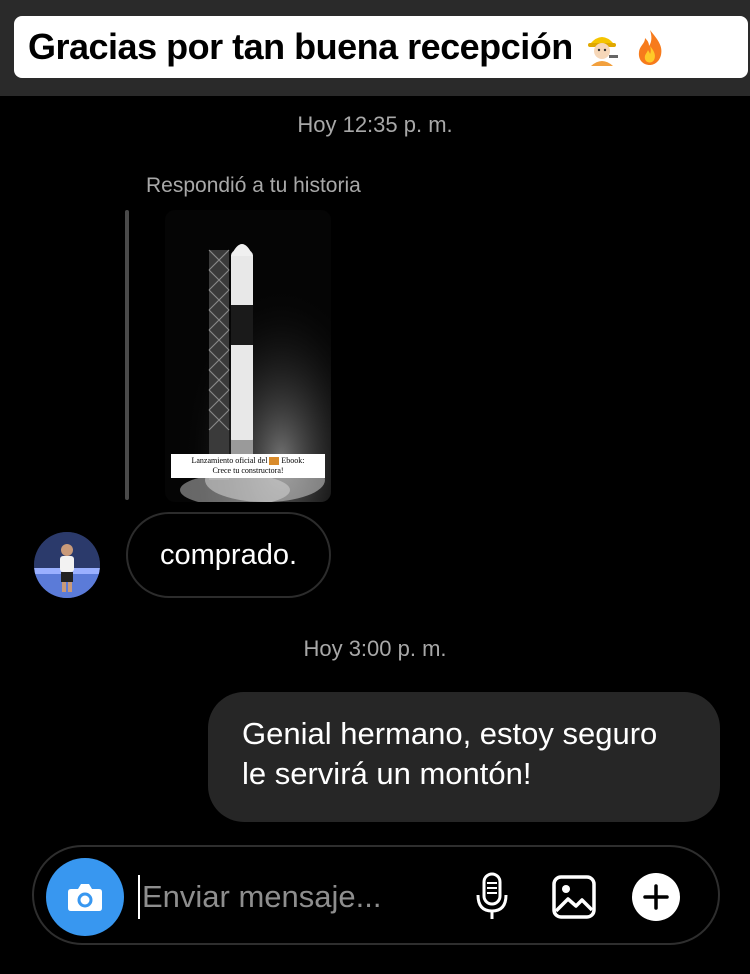  I want to click on incoming-message-text: comprado., so click(229, 554).